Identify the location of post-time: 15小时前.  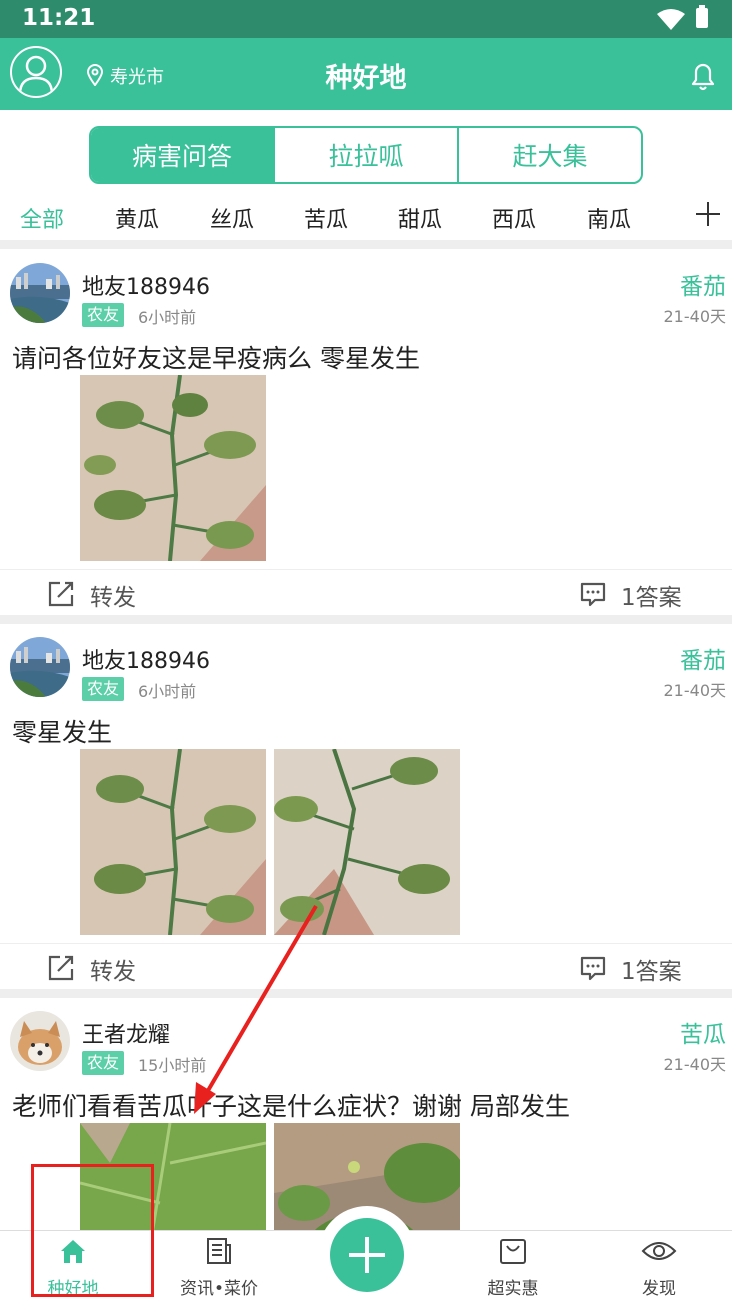
(172, 1065).